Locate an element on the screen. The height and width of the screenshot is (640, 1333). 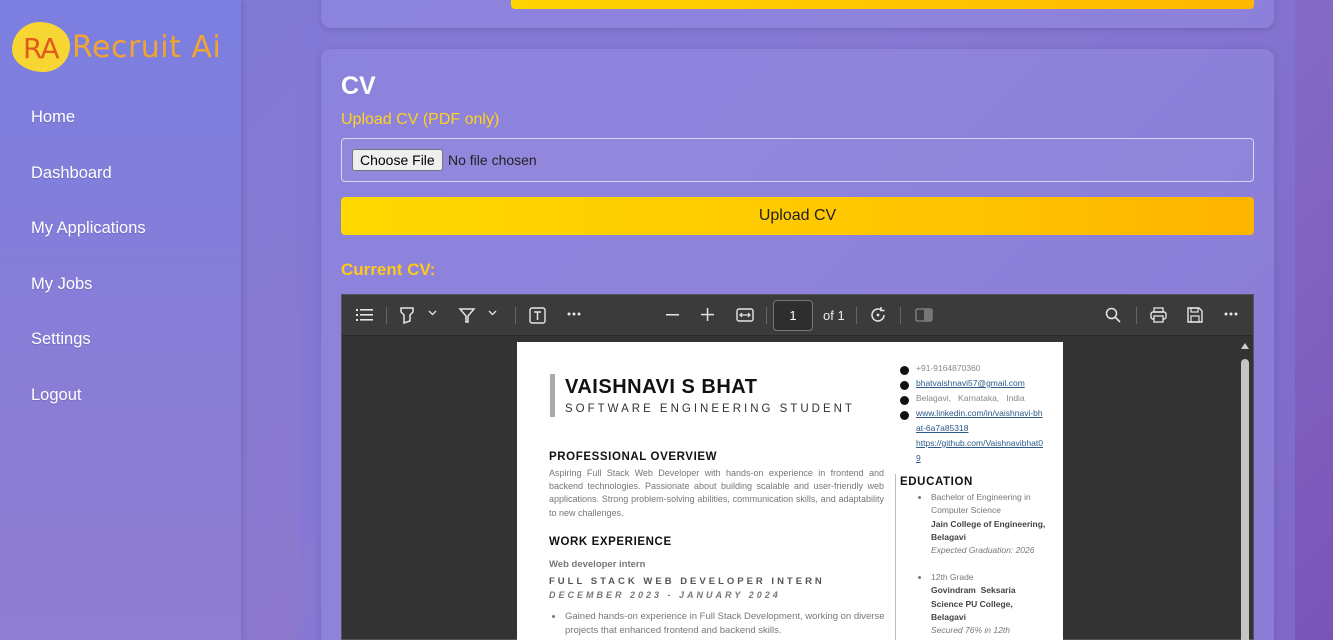
education-degree: 12th Grade is located at coordinates (952, 577).